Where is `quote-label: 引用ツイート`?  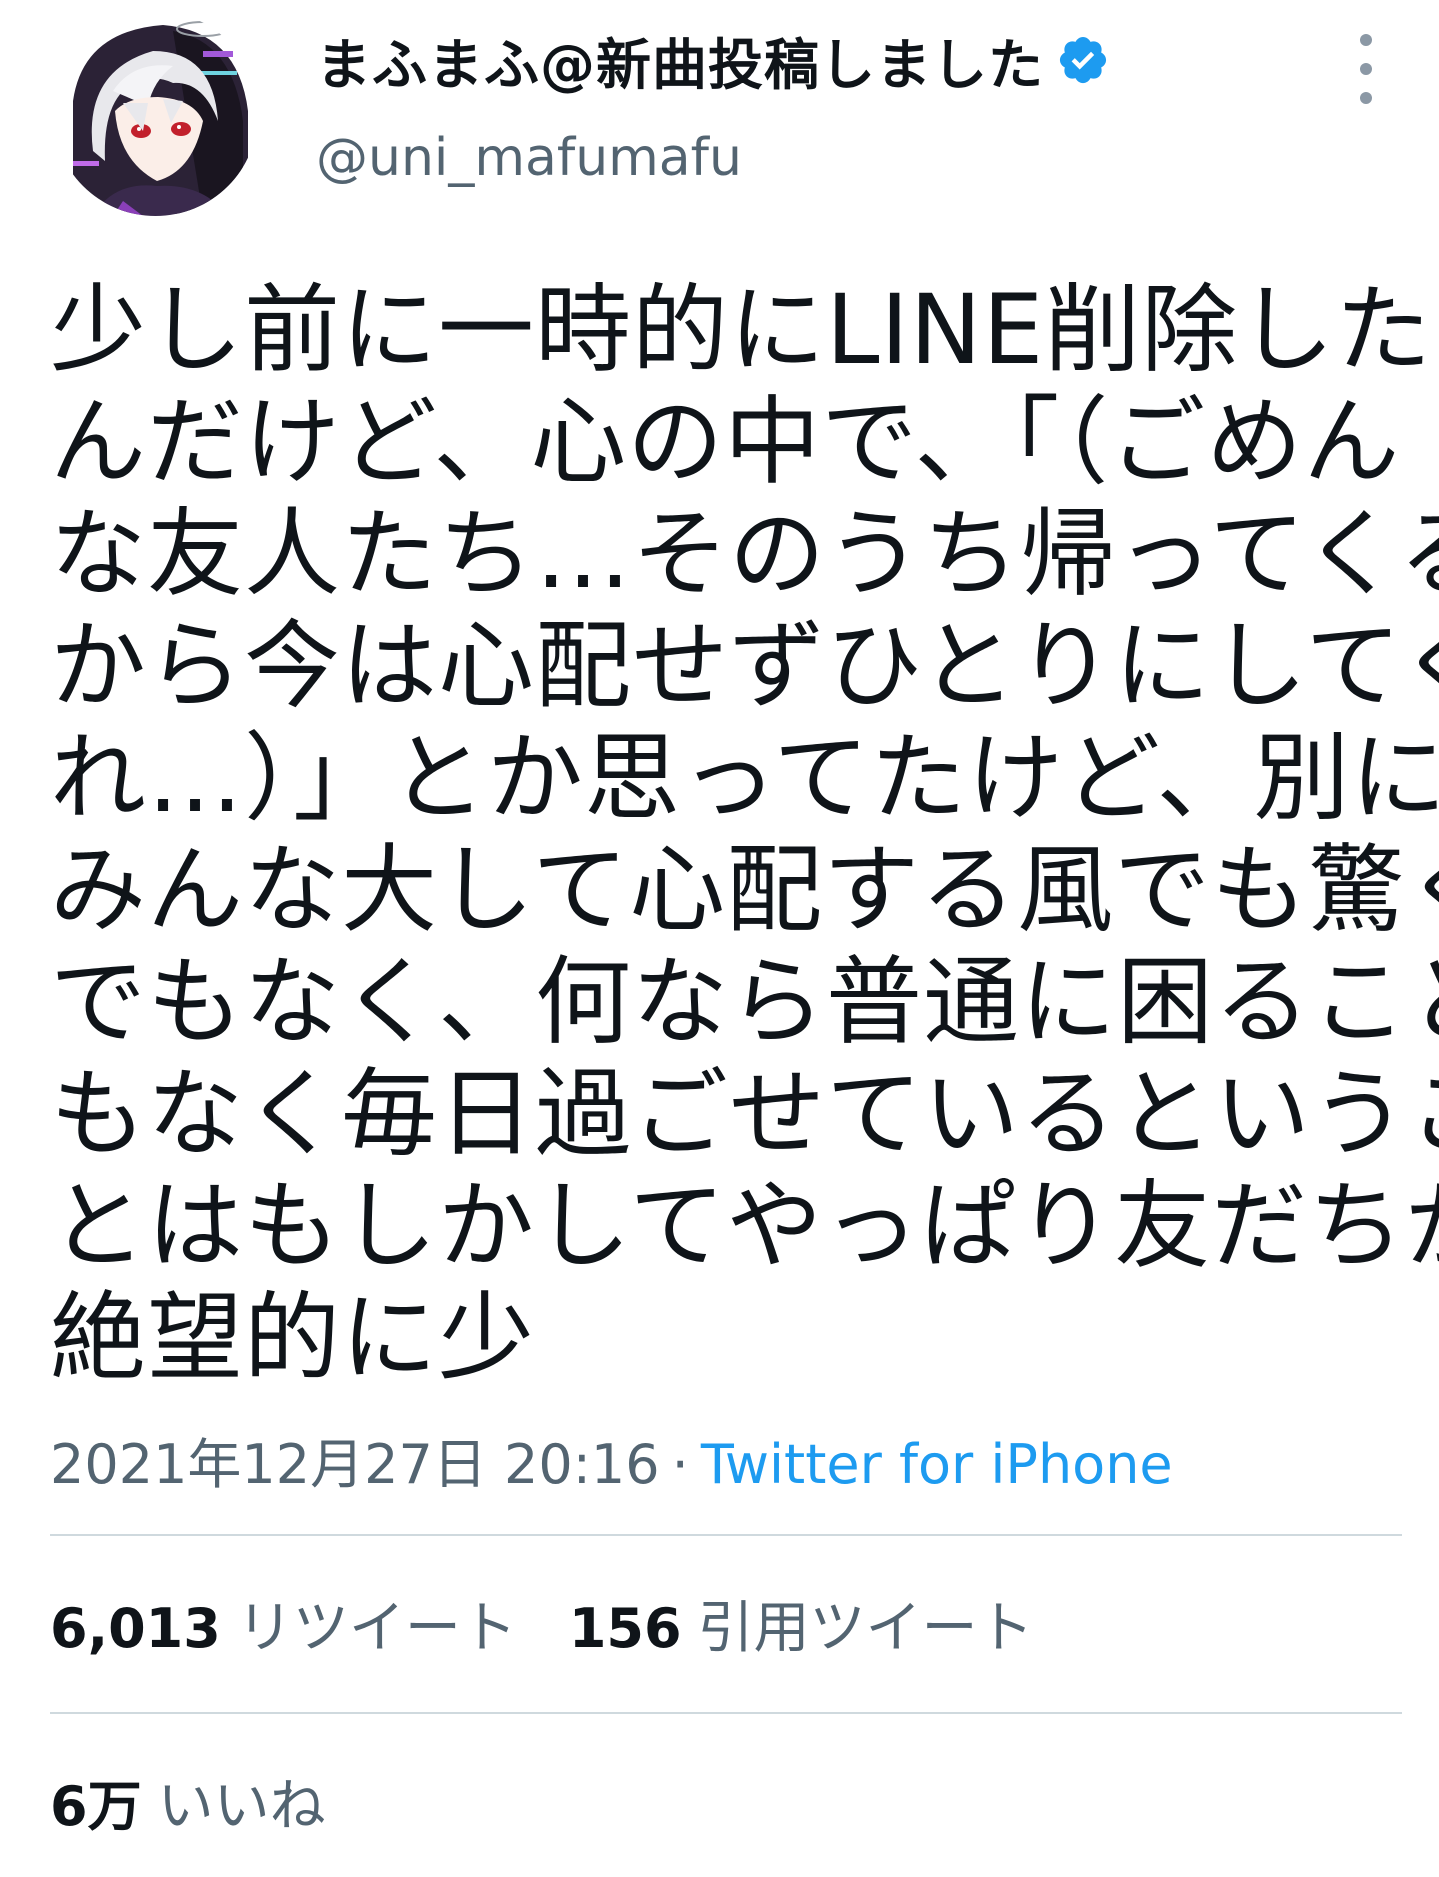
quote-label: 引用ツイート is located at coordinates (865, 1628).